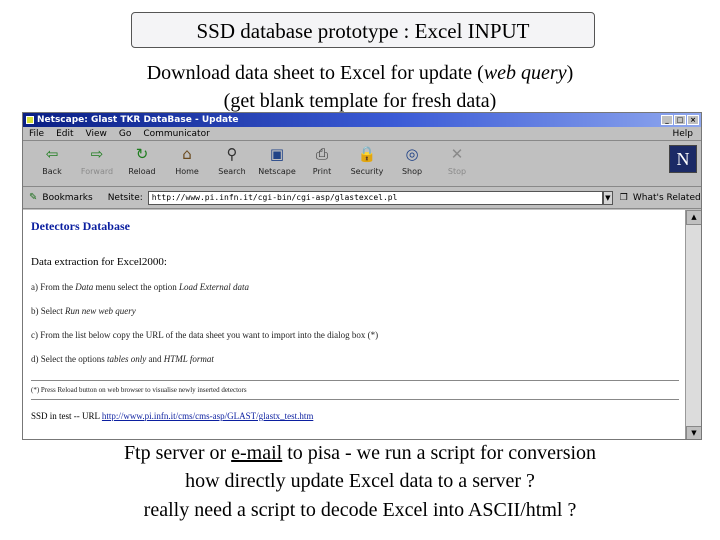  What do you see at coordinates (363, 30) in the screenshot?
I see `slide-title: SSD database prototype : Excel INPUT` at bounding box center [363, 30].